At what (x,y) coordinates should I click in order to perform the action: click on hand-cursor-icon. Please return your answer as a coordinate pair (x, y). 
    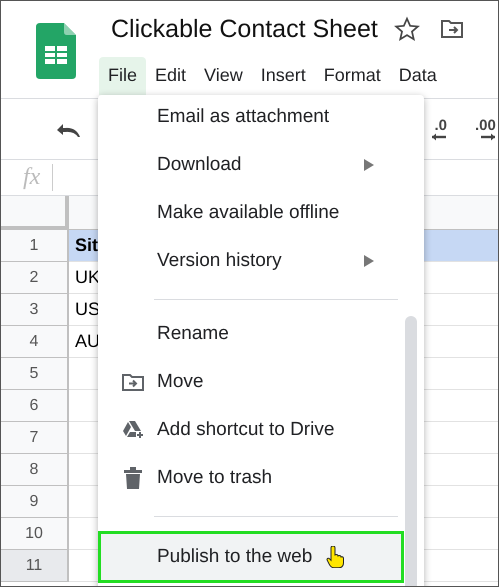
    Looking at the image, I should click on (335, 557).